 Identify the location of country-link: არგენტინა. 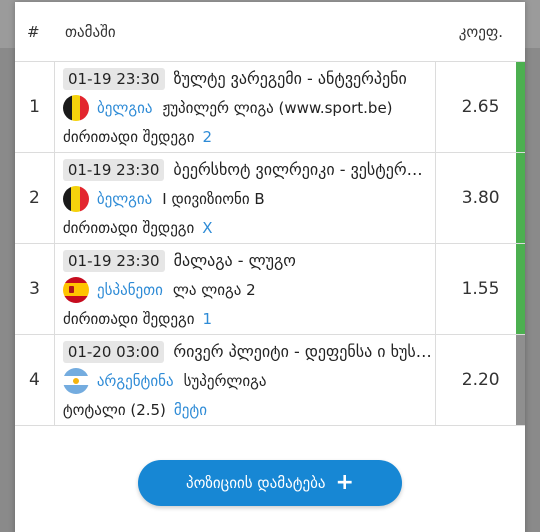
(135, 381).